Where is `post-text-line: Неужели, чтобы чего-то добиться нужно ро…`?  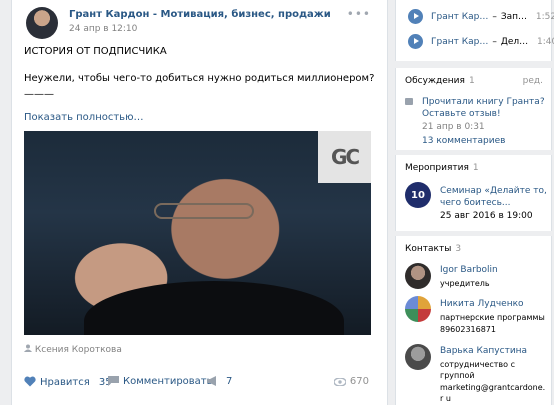 post-text-line: Неужели, чтобы чего-то добиться нужно ро… is located at coordinates (199, 78).